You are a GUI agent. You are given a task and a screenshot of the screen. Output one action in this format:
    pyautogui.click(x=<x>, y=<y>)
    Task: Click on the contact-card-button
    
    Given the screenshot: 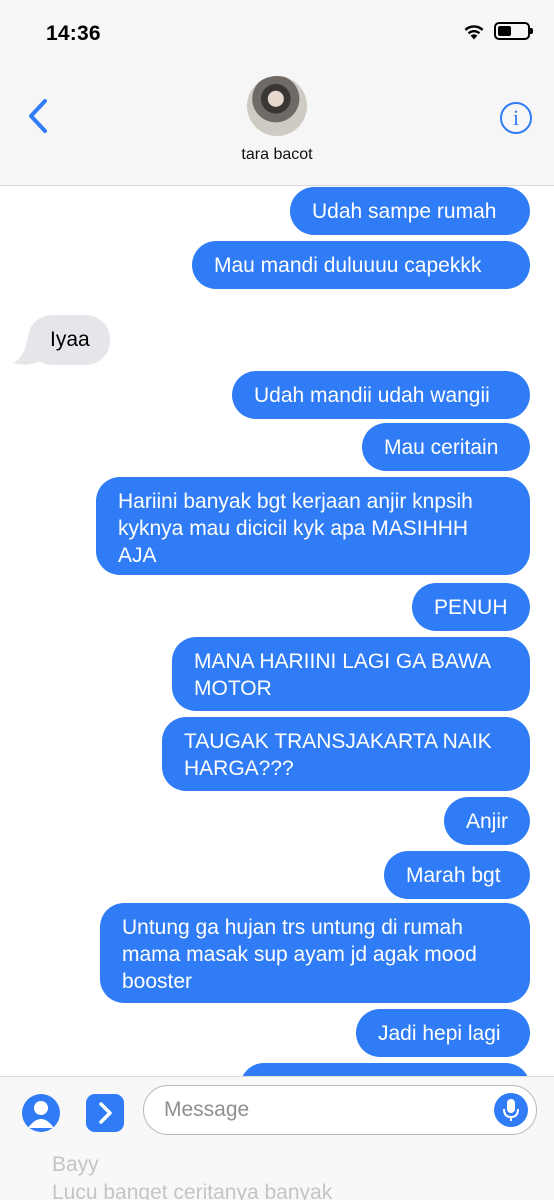 What is the action you would take?
    pyautogui.click(x=41, y=1113)
    